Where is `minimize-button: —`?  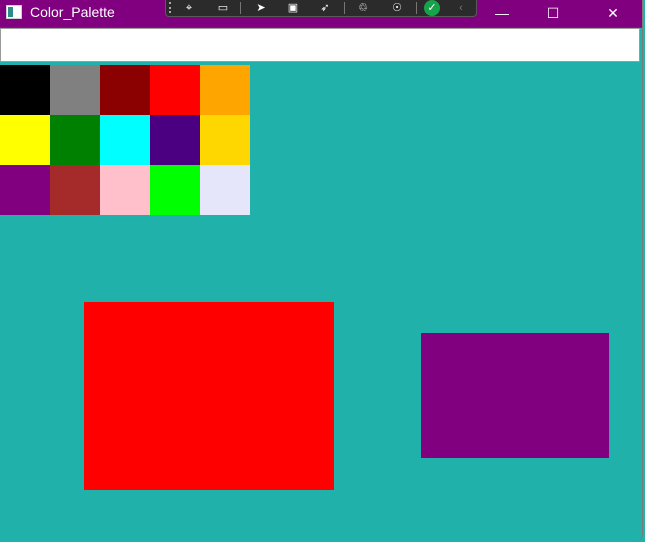 minimize-button: — is located at coordinates (502, 13).